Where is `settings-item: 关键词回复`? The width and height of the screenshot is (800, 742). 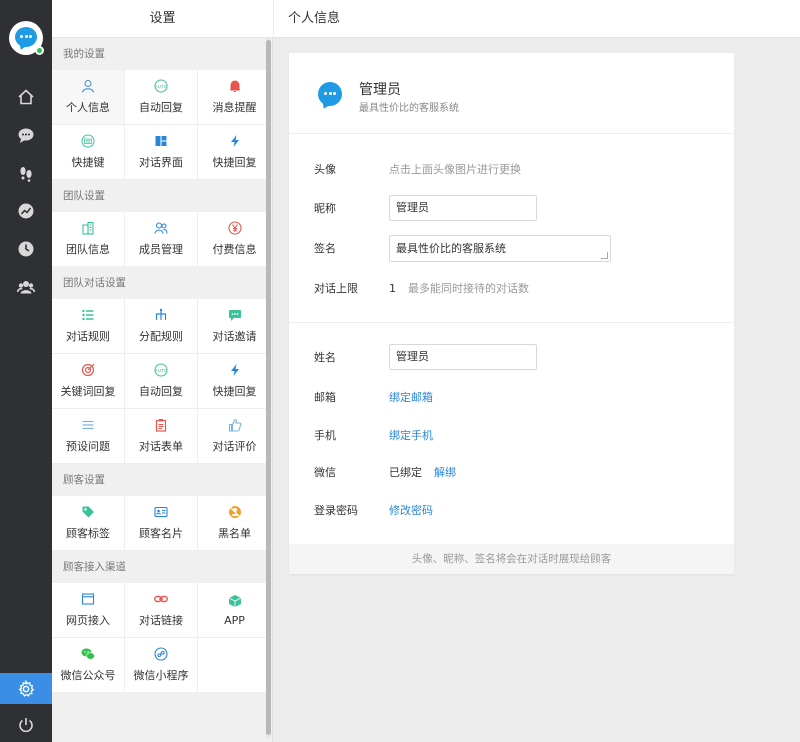 settings-item: 关键词回复 is located at coordinates (88, 381).